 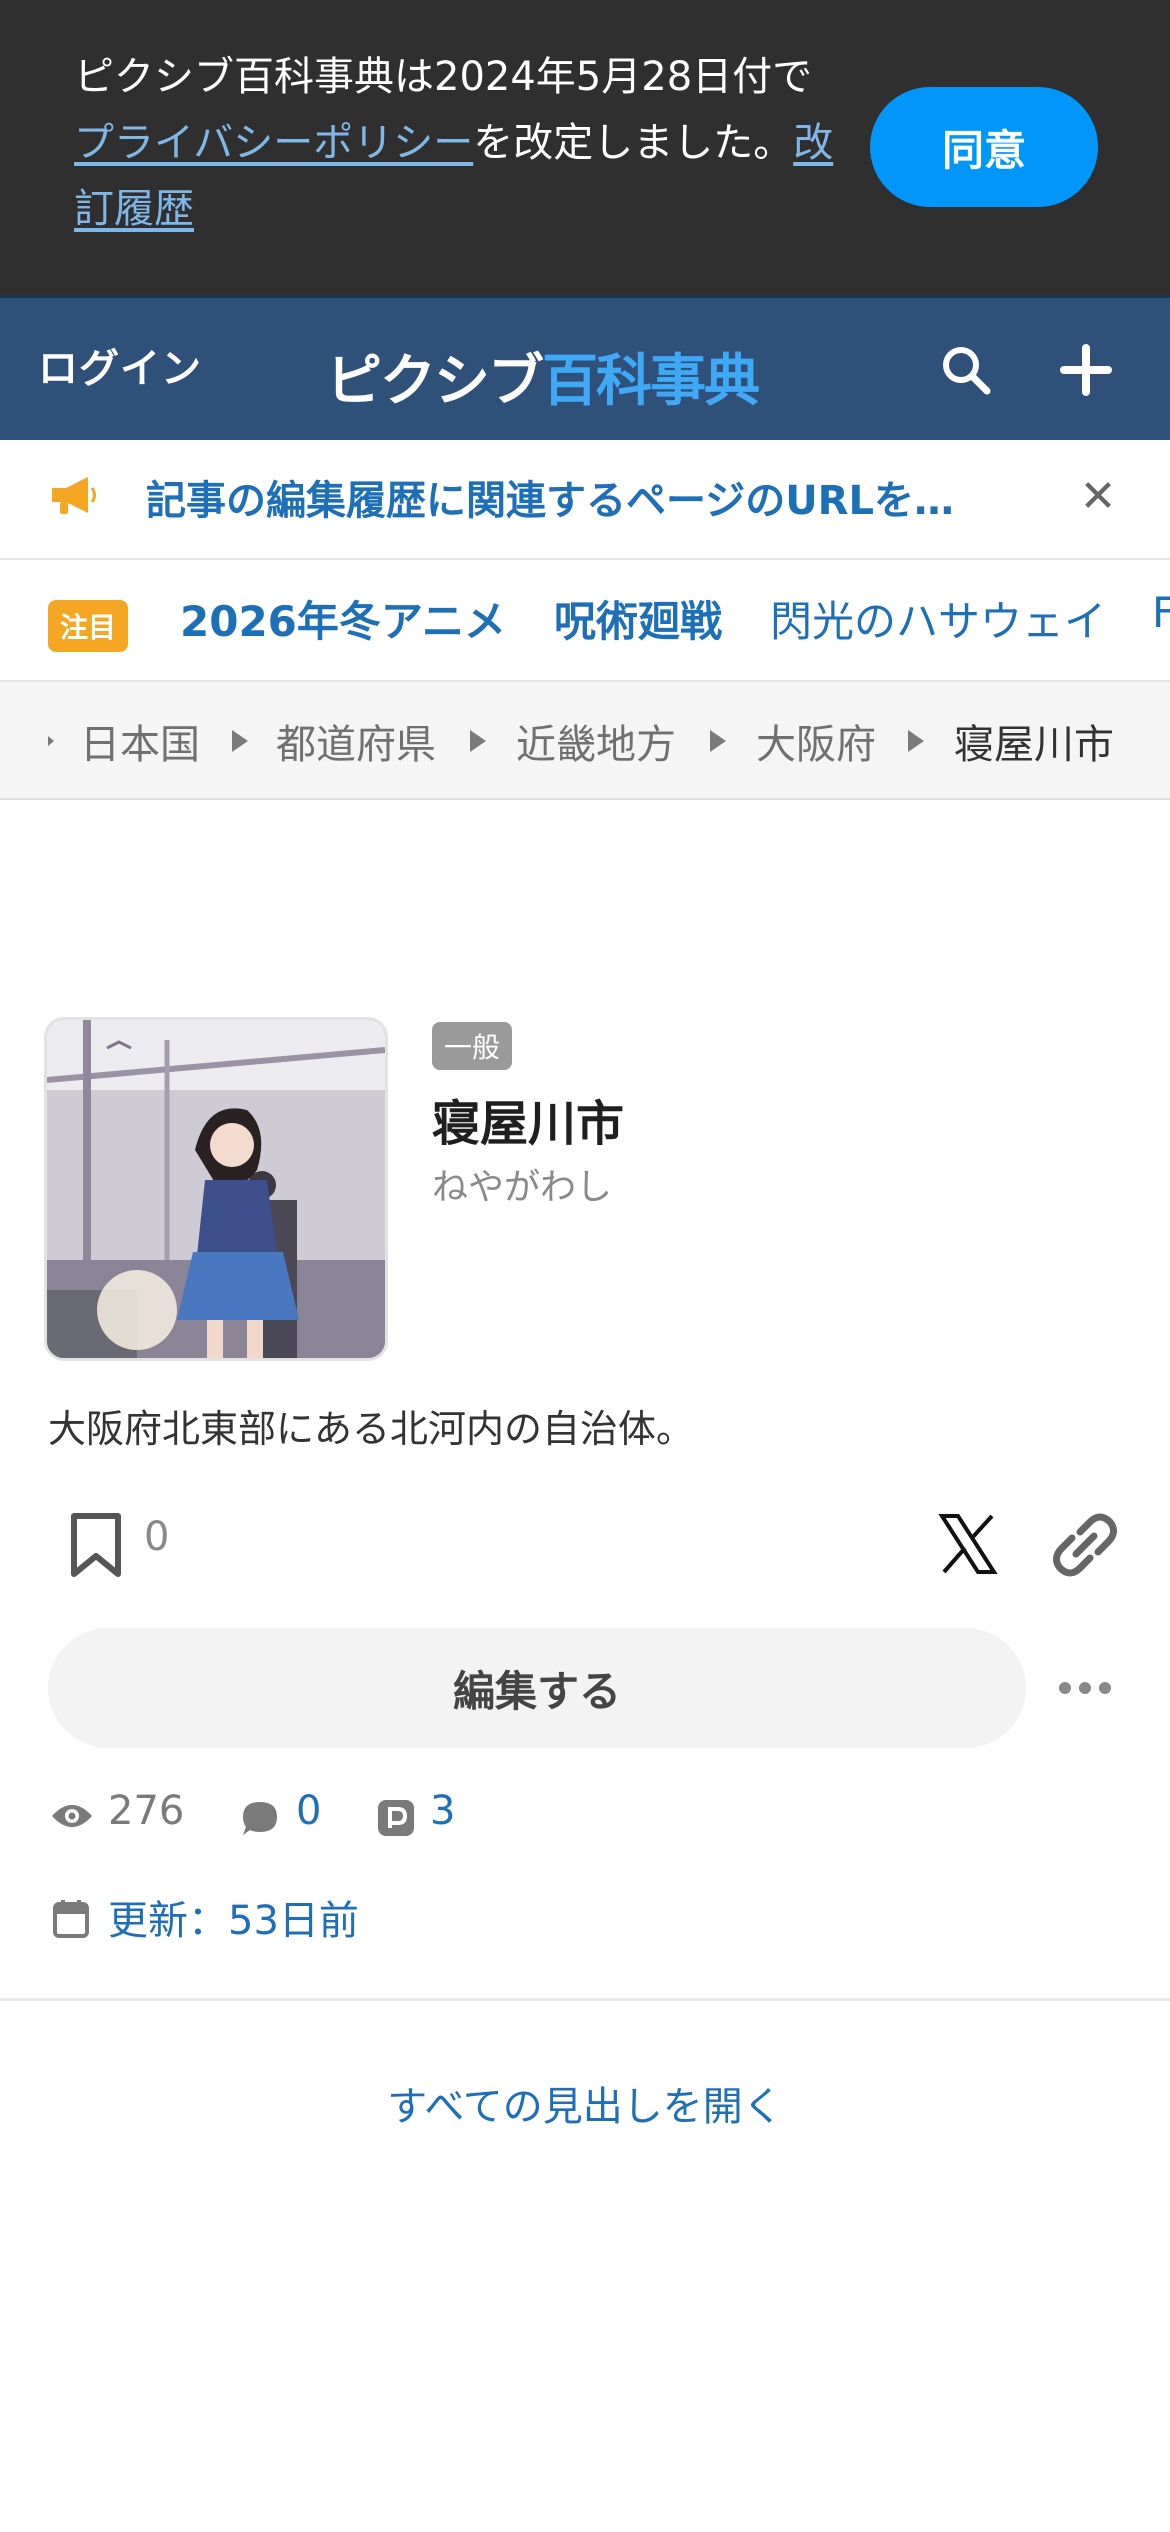 What do you see at coordinates (938, 618) in the screenshot?
I see `trending-item: 閃光のハサウェイ` at bounding box center [938, 618].